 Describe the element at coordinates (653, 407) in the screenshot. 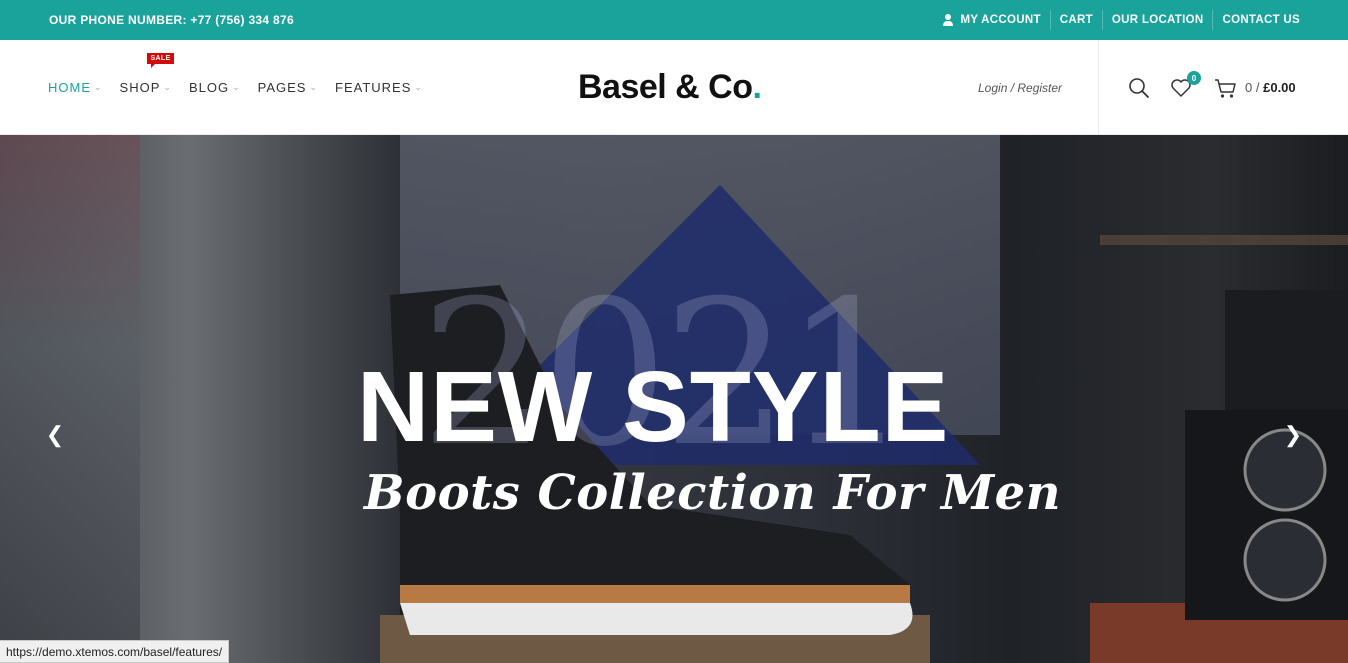

I see `hero-headline: NEW STYLE` at that location.